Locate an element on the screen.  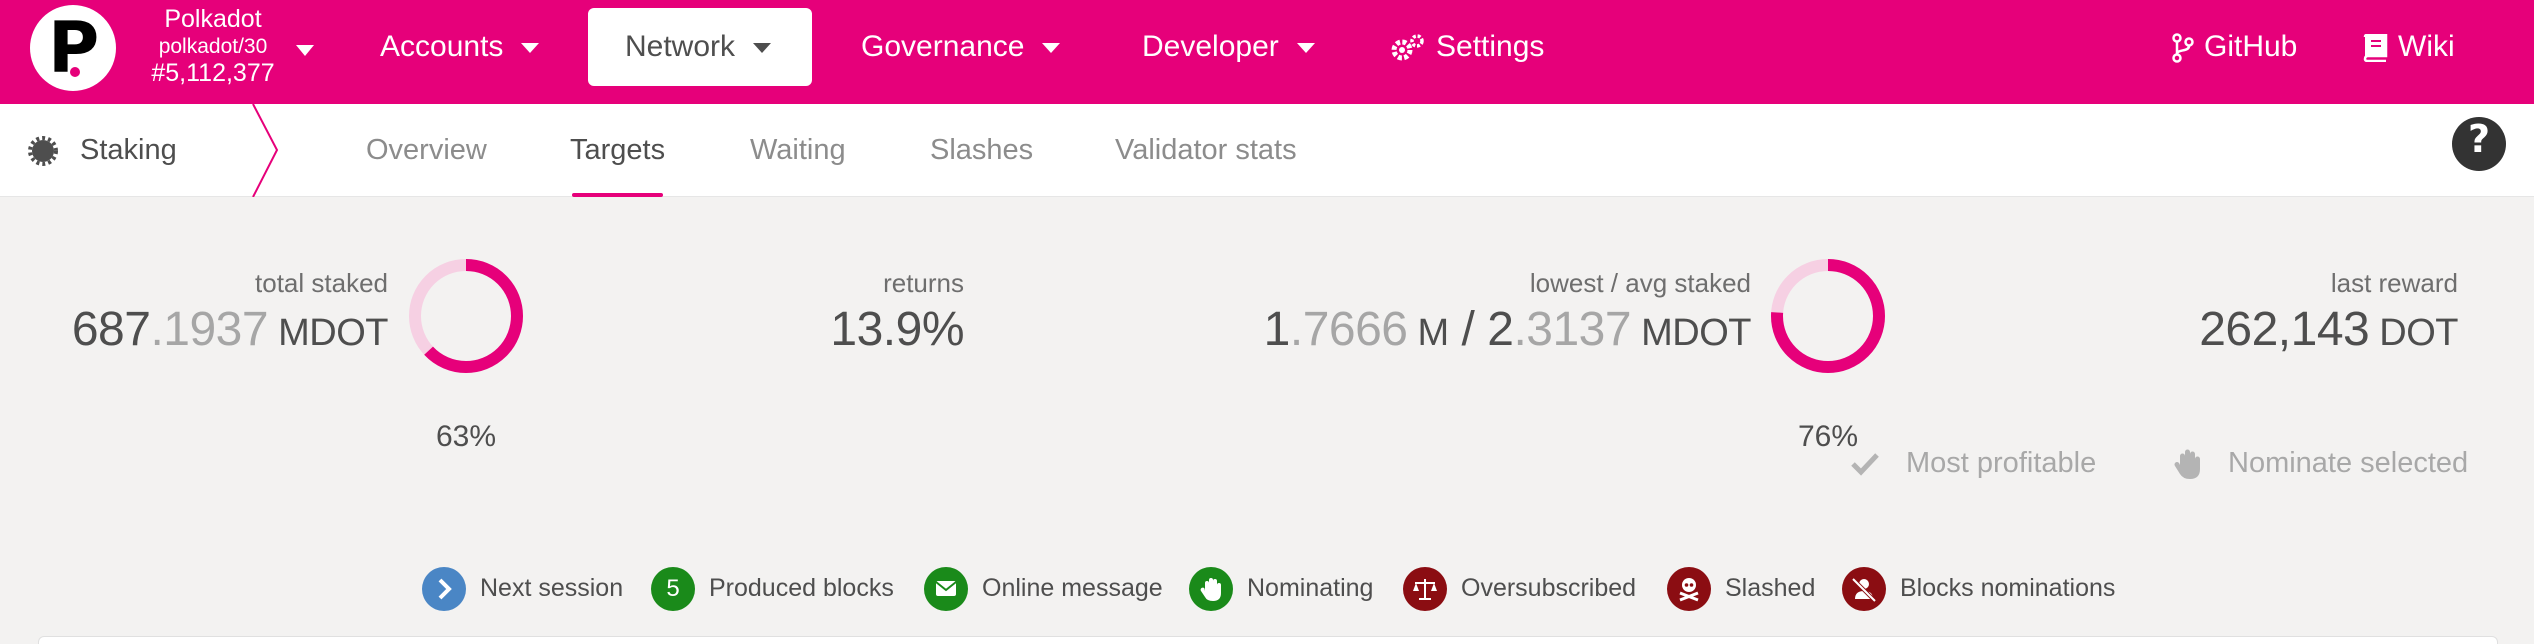
last-reward-unit: DOT is located at coordinates (2413, 333).